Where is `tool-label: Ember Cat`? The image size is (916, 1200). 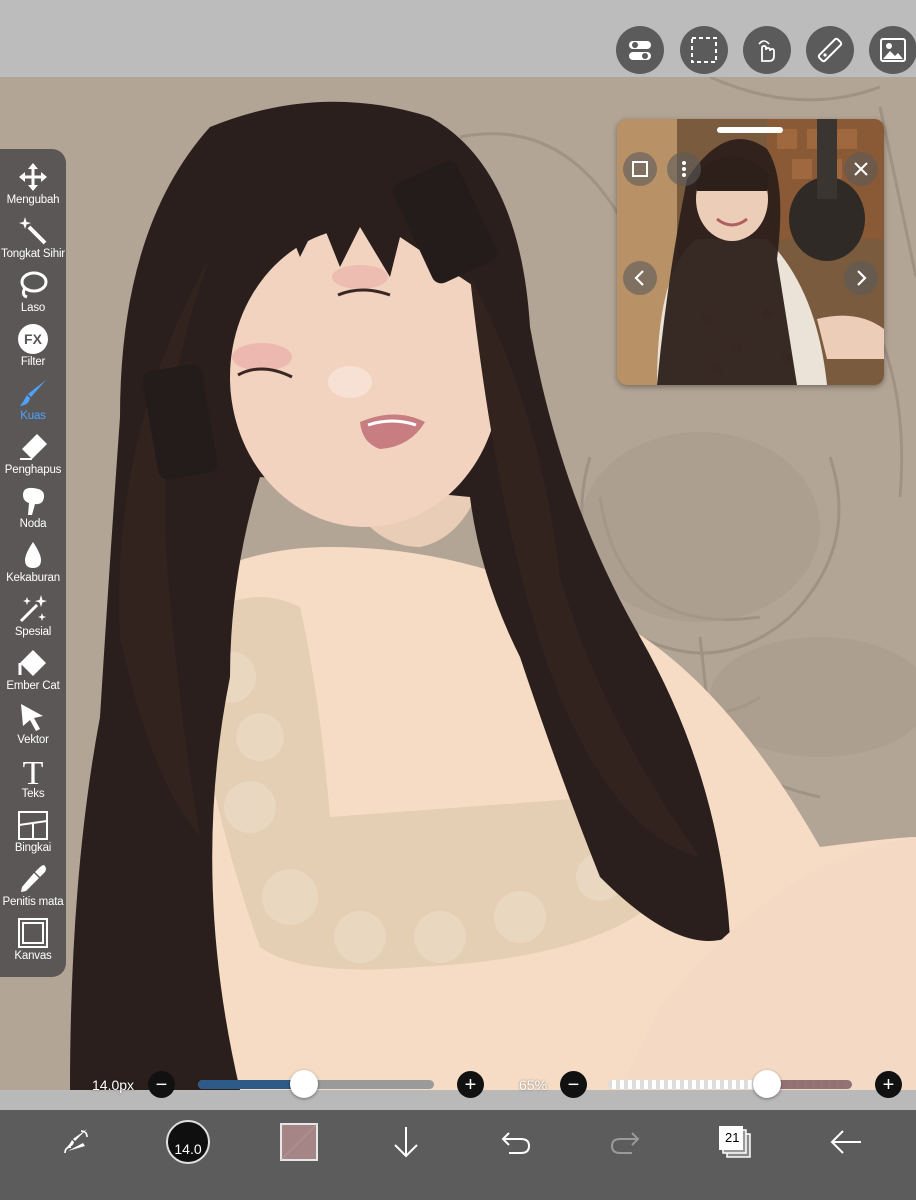 tool-label: Ember Cat is located at coordinates (33, 686).